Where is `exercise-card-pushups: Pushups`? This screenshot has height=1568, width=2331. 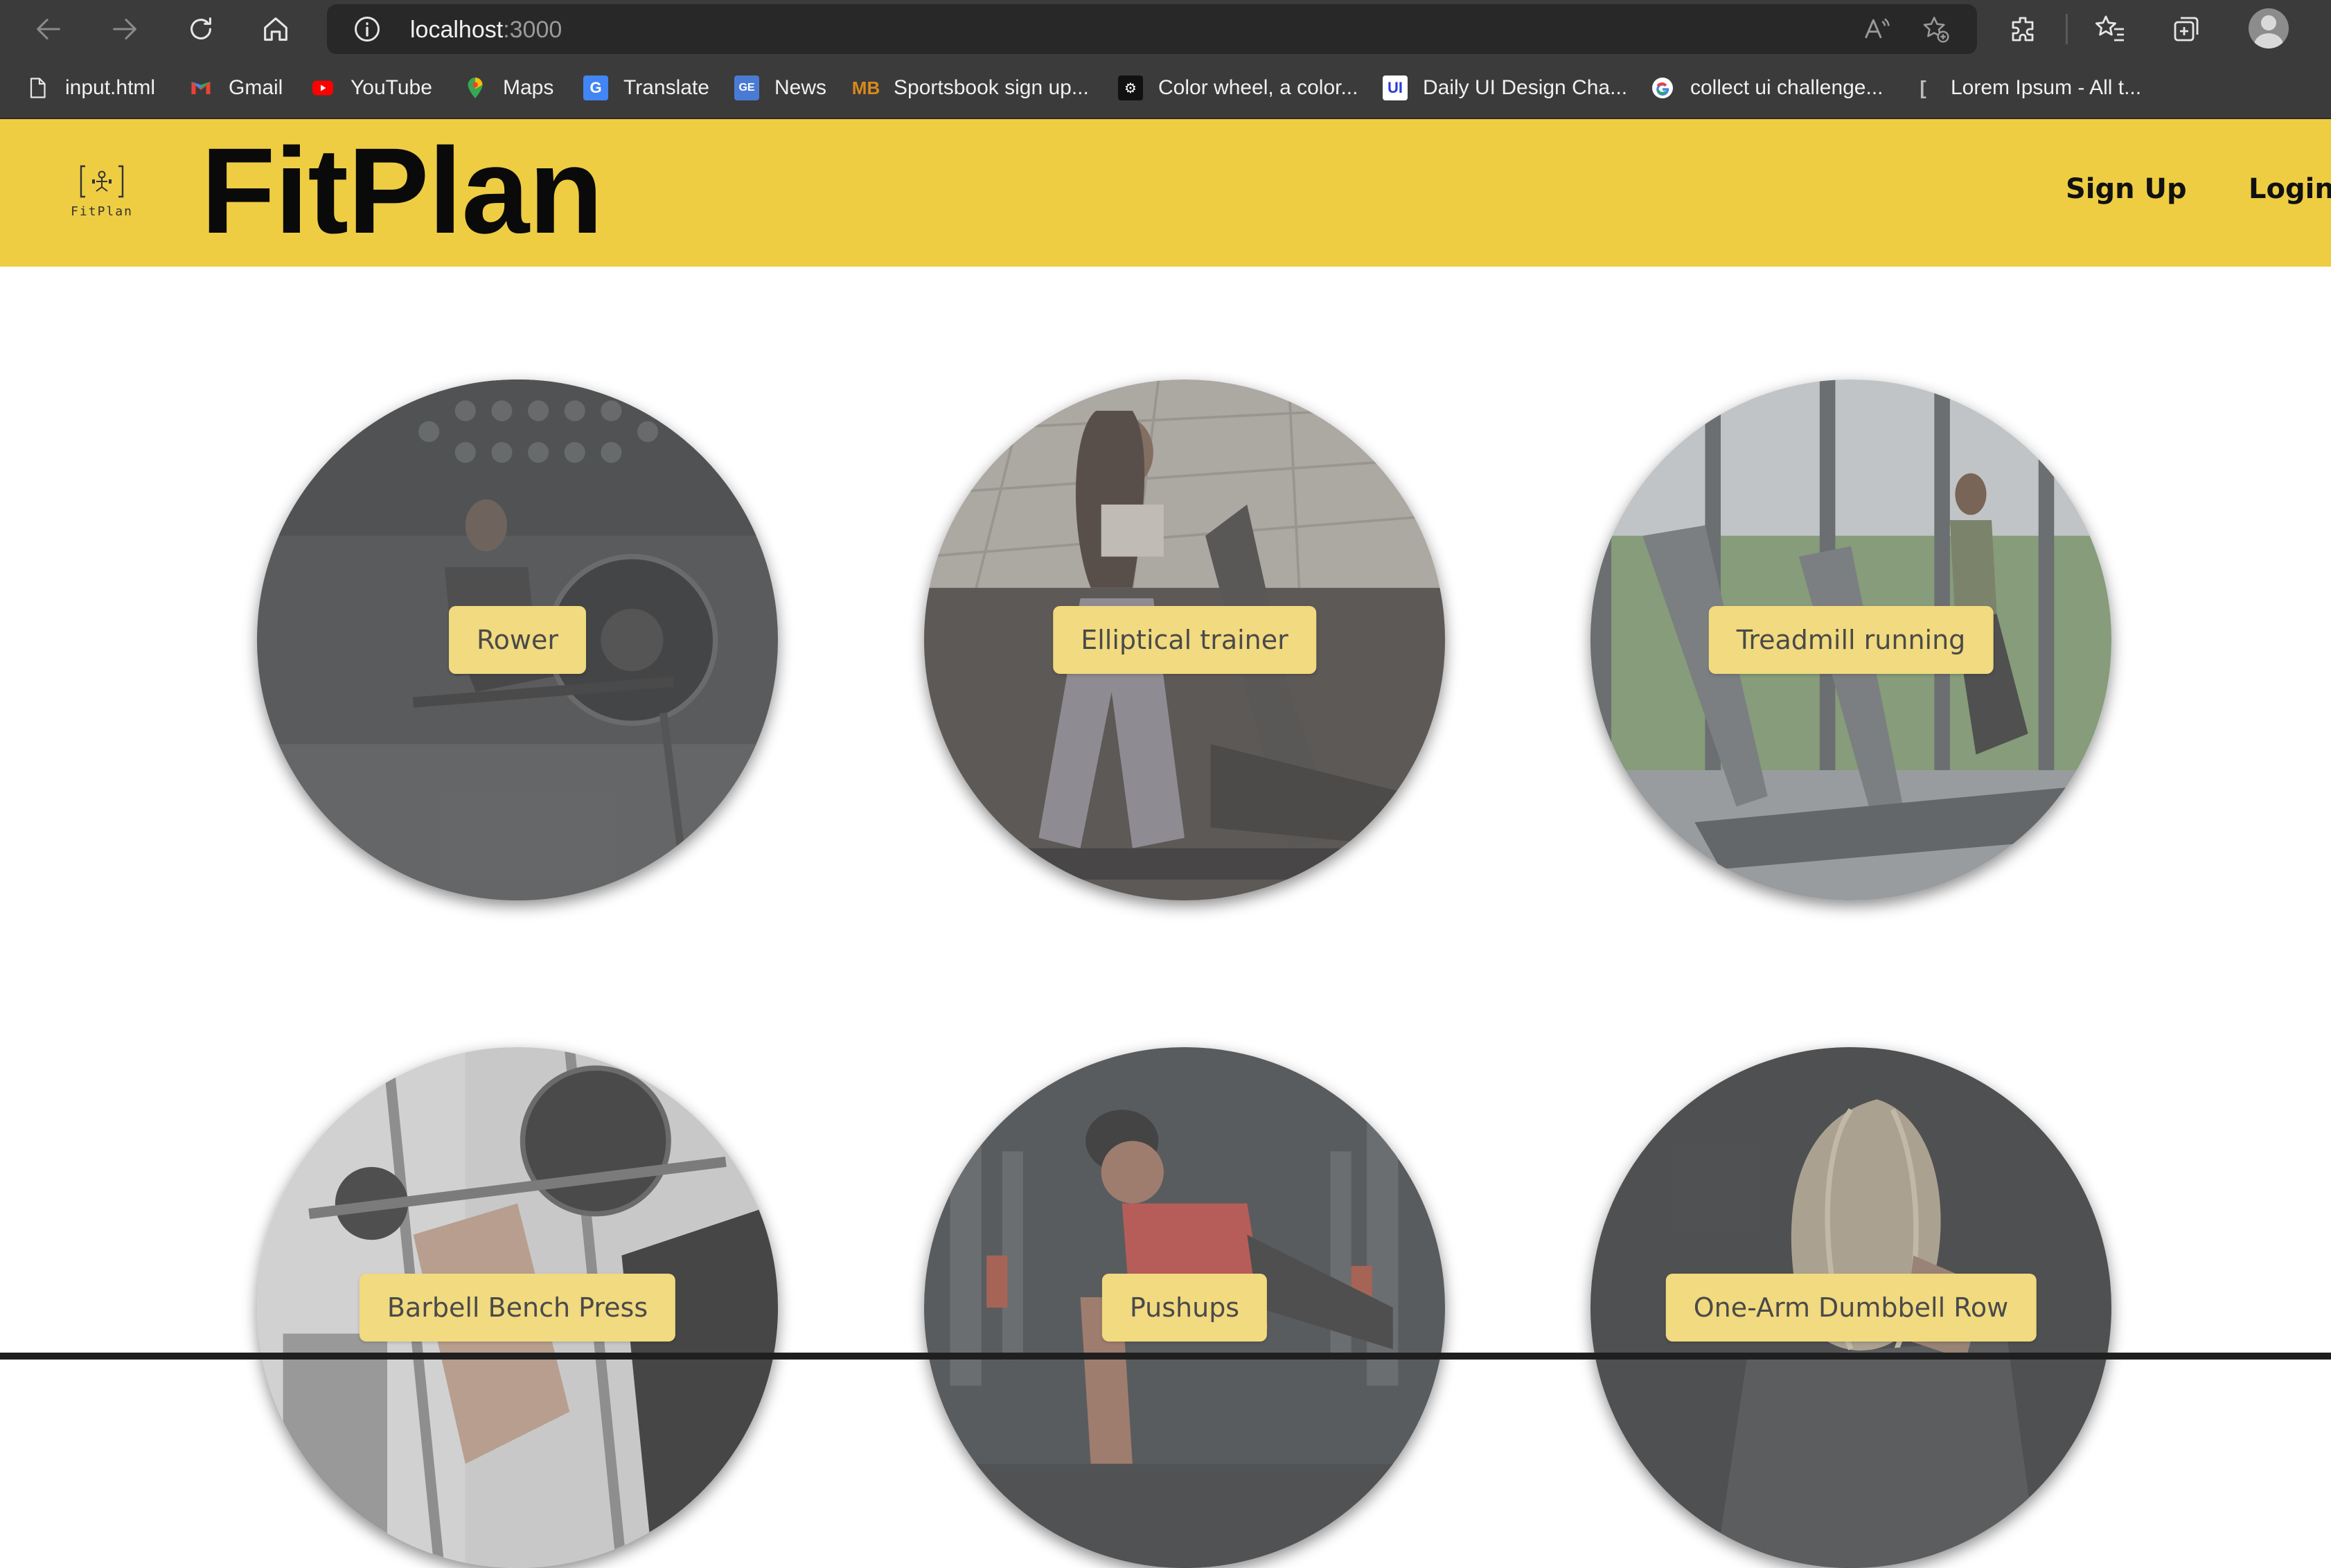
exercise-card-pushups: Pushups is located at coordinates (1184, 1308).